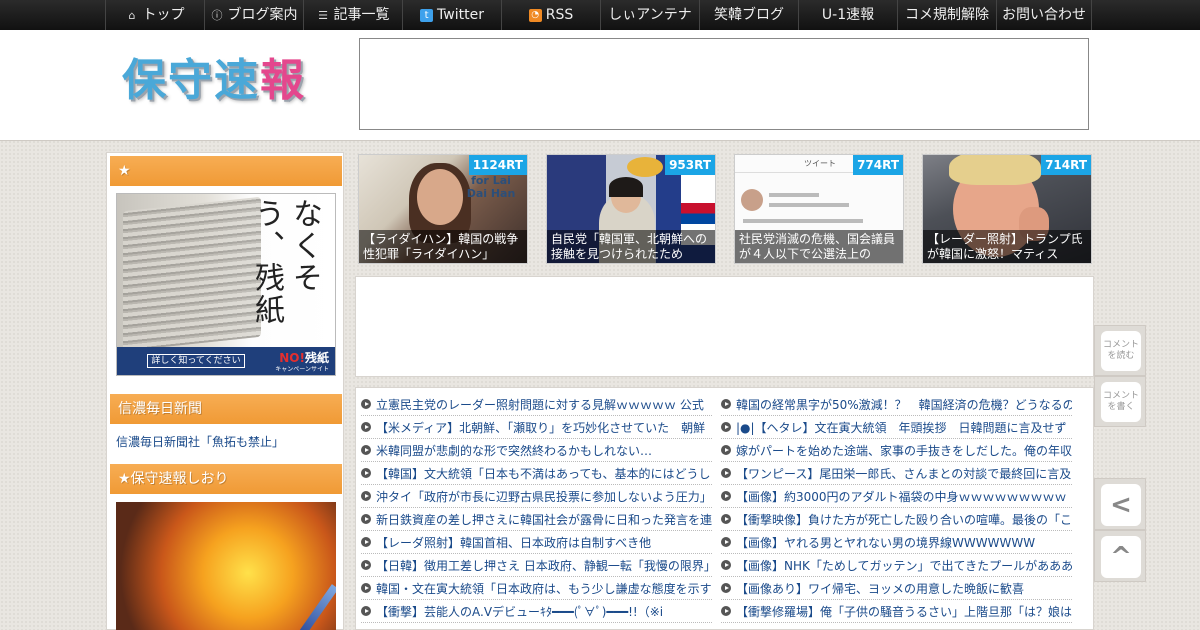 The image size is (1200, 630). Describe the element at coordinates (724, 84) in the screenshot. I see `header-ad-slot` at that location.